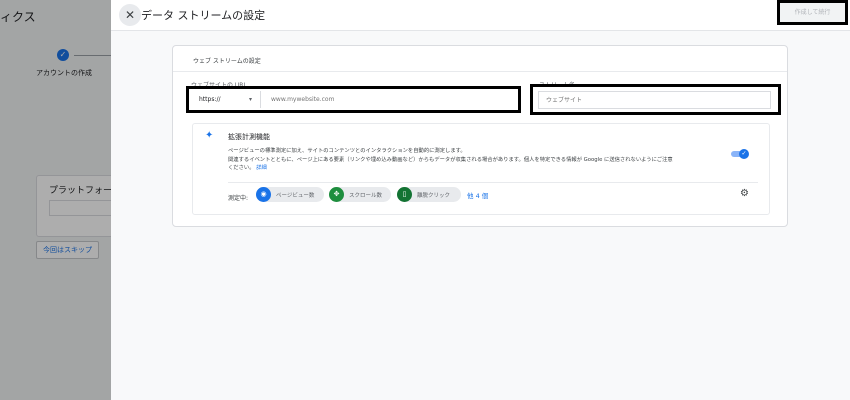 This screenshot has height=400, width=850. What do you see at coordinates (493, 182) in the screenshot?
I see `panel-divider` at bounding box center [493, 182].